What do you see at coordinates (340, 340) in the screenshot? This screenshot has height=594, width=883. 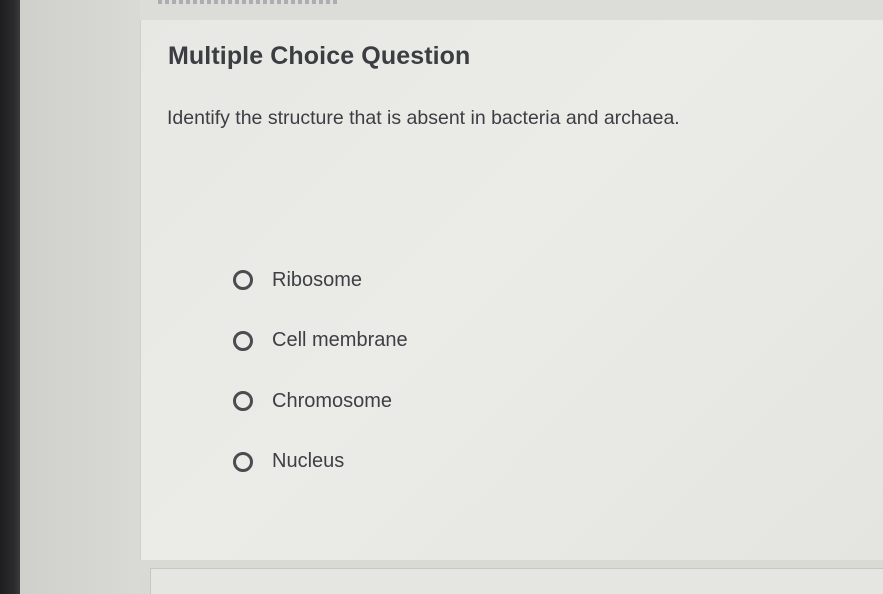 I see `answer-option-label: Cell membrane` at bounding box center [340, 340].